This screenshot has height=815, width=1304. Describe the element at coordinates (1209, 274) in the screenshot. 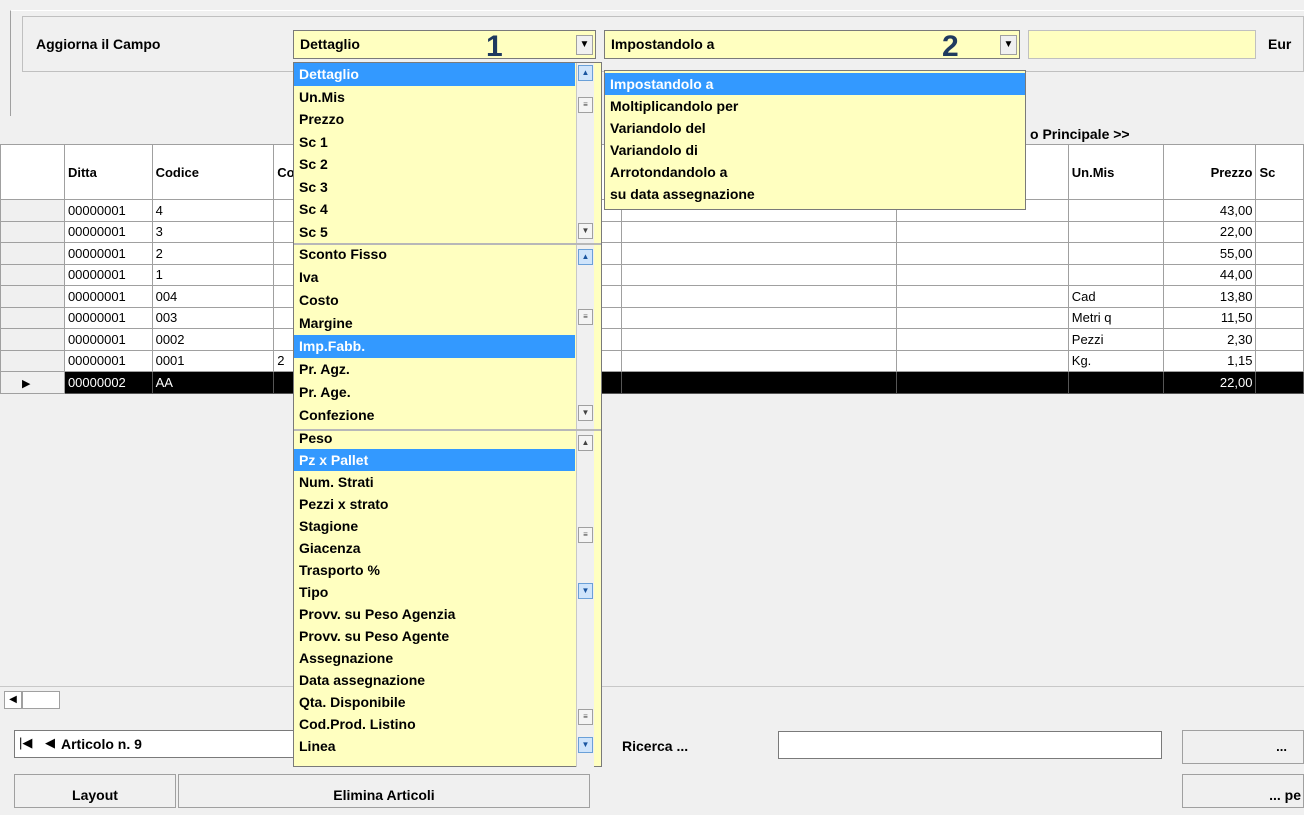

I see `cell-prezzo: 44,00` at that location.